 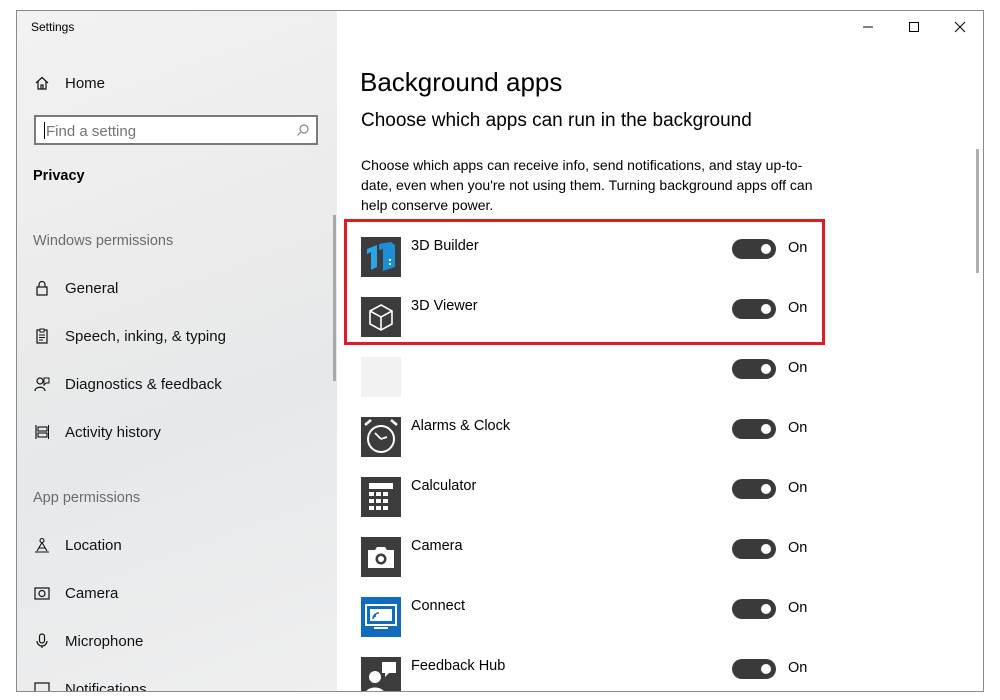 I want to click on speech-icon, so click(x=42, y=336).